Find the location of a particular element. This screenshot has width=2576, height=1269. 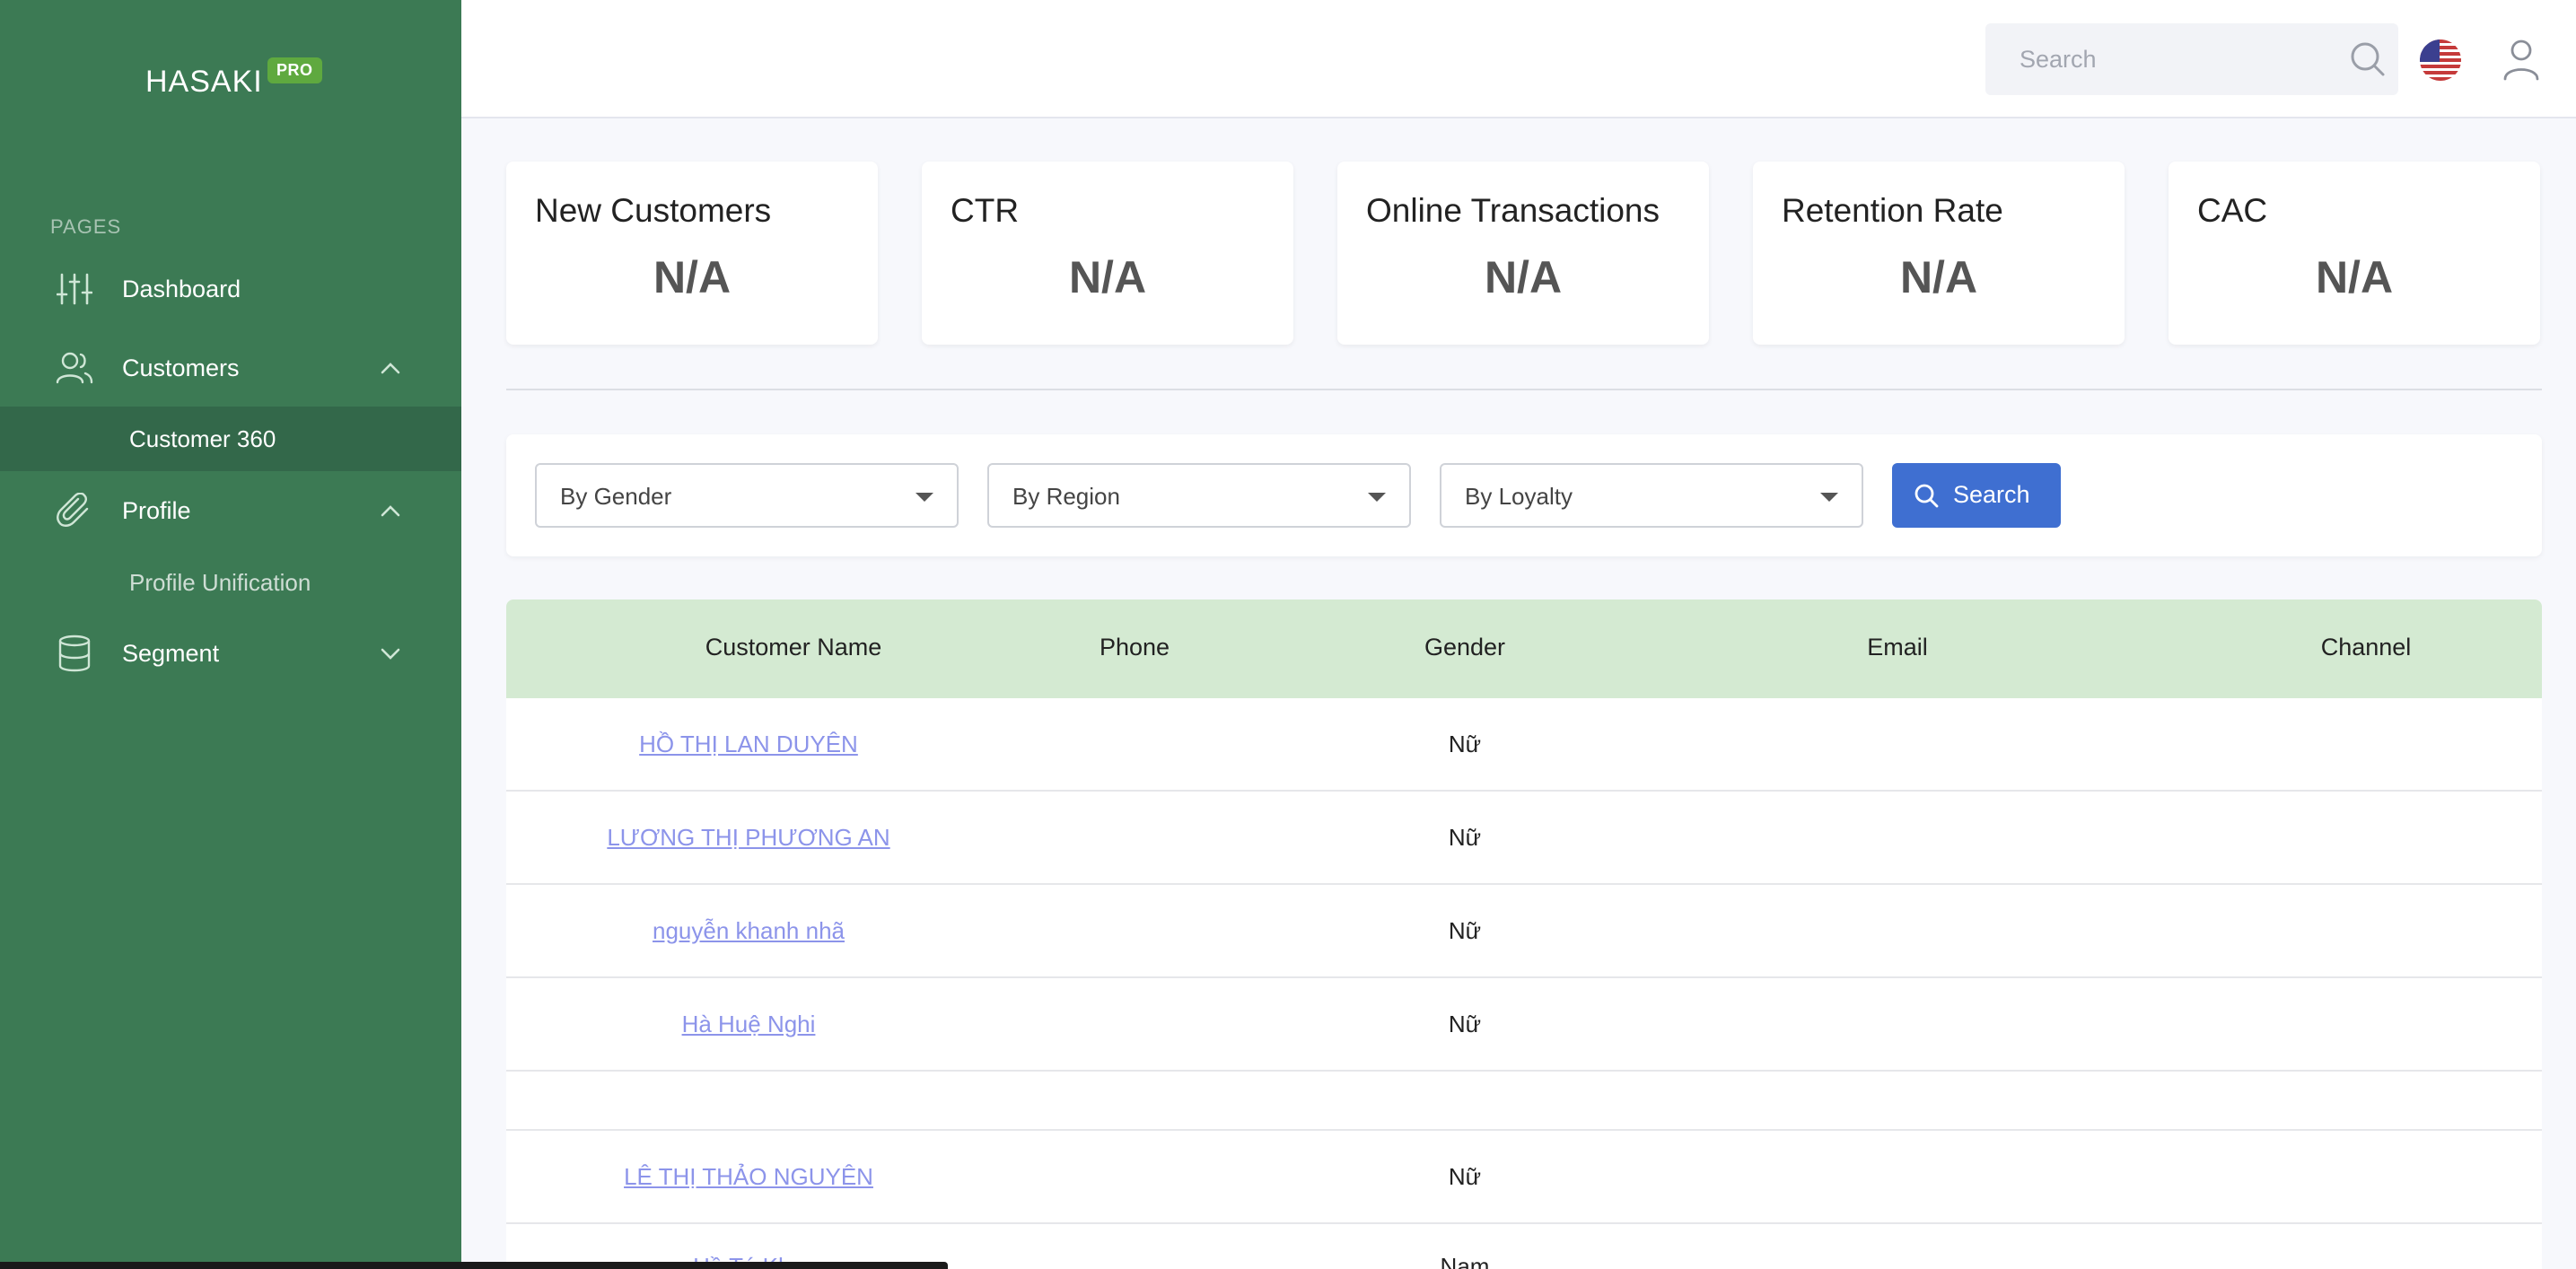

column-header-gender: Gender is located at coordinates (1465, 647).